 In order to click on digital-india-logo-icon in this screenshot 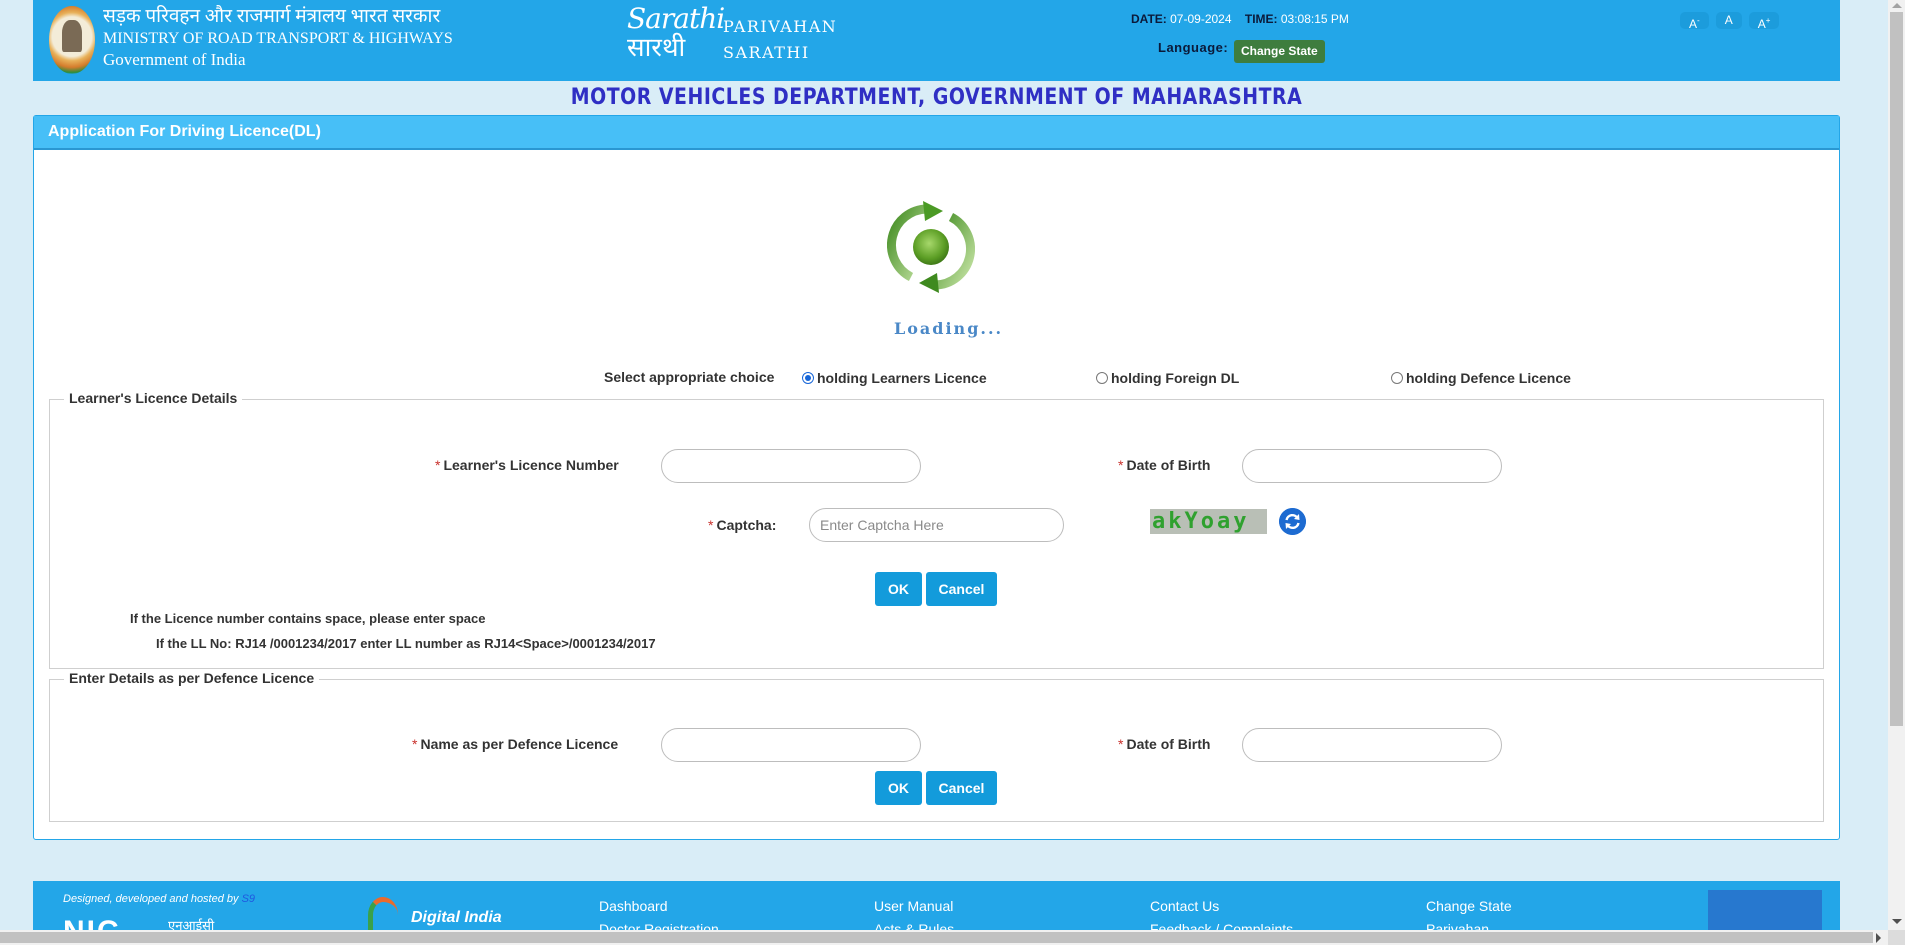, I will do `click(383, 913)`.